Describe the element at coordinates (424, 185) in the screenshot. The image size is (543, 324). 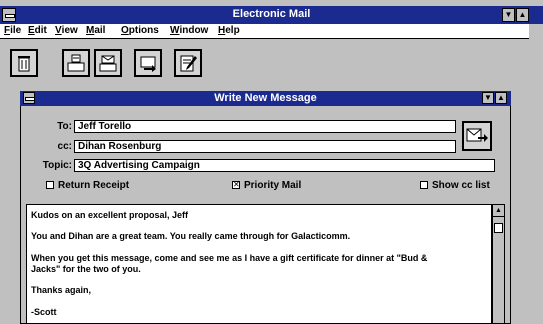
I see `show-cc-checkbox` at that location.